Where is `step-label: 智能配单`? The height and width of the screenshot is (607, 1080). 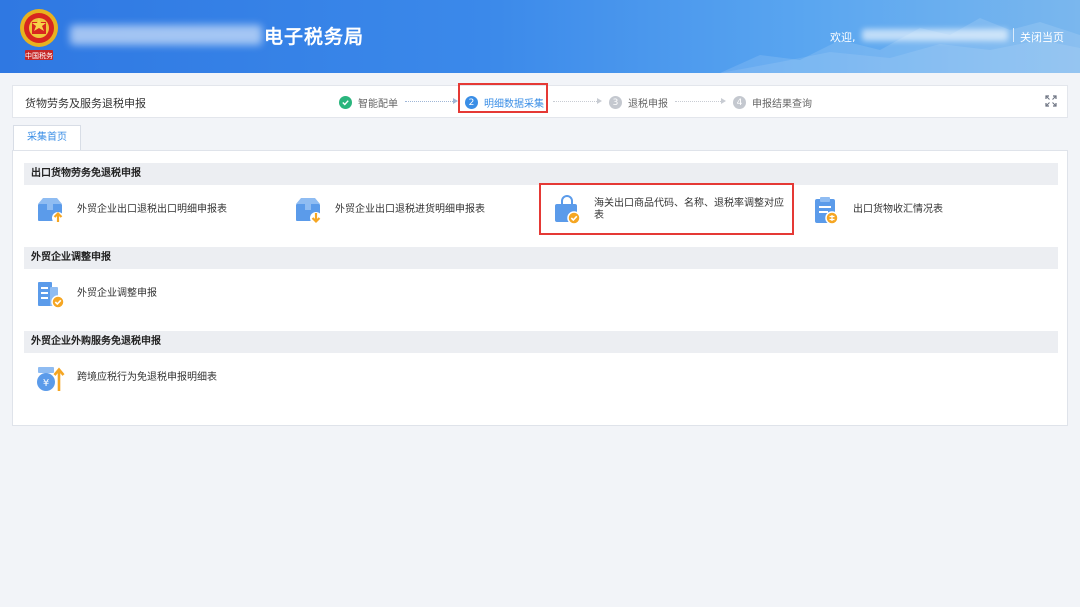 step-label: 智能配单 is located at coordinates (378, 104).